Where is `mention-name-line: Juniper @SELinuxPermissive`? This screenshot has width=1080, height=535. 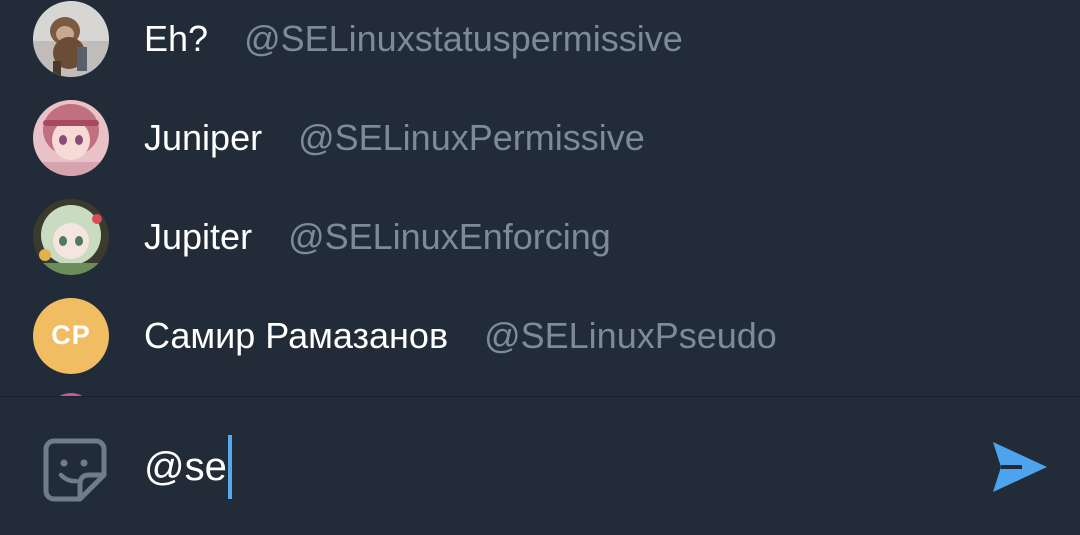
mention-name-line: Juniper @SELinuxPermissive is located at coordinates (394, 138).